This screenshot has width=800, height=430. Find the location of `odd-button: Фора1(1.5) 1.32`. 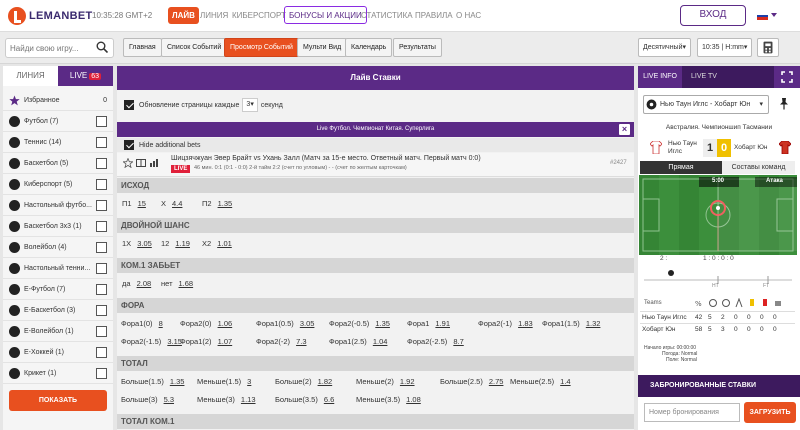

odd-button: Фора1(1.5) 1.32 is located at coordinates (571, 323).